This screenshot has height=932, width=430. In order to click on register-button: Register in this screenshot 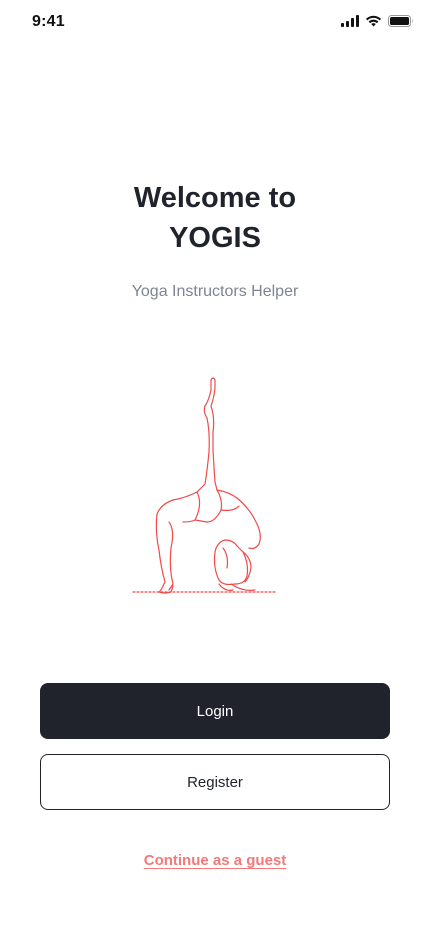, I will do `click(215, 782)`.